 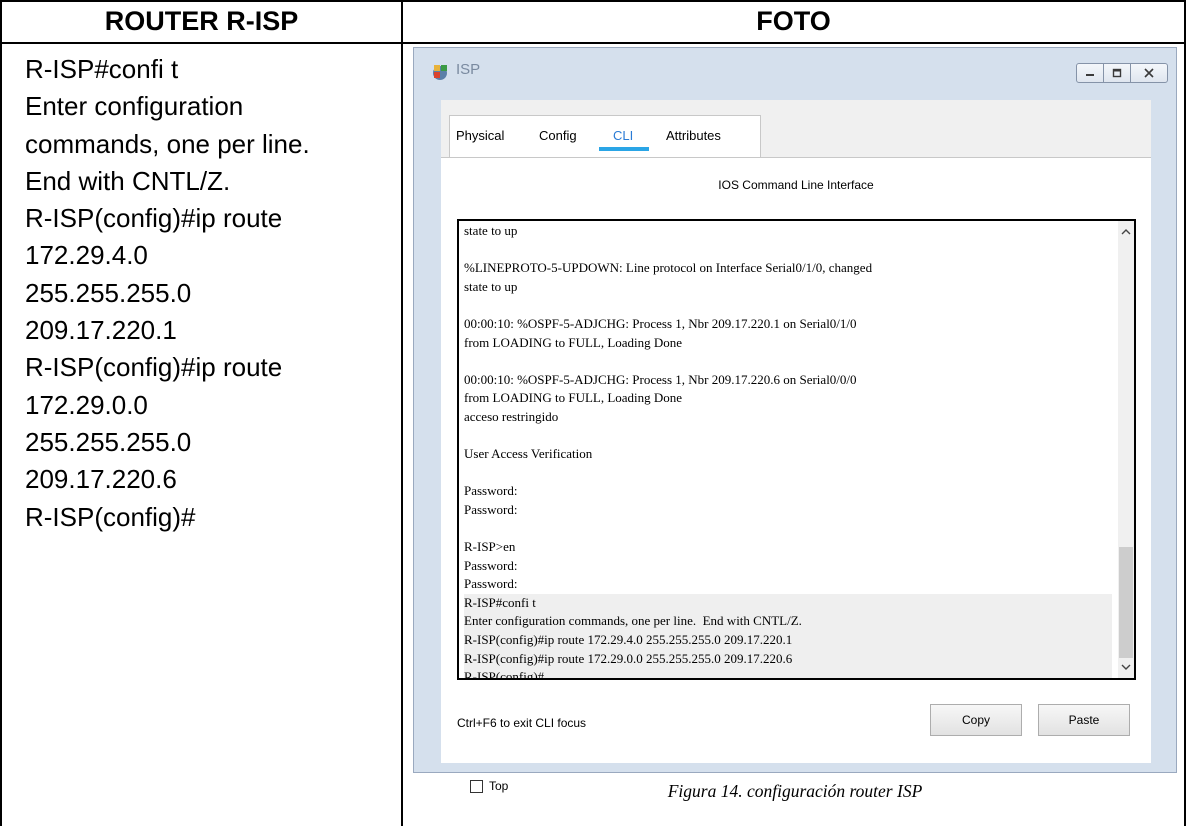 What do you see at coordinates (1126, 449) in the screenshot?
I see `terminal-scrollbar` at bounding box center [1126, 449].